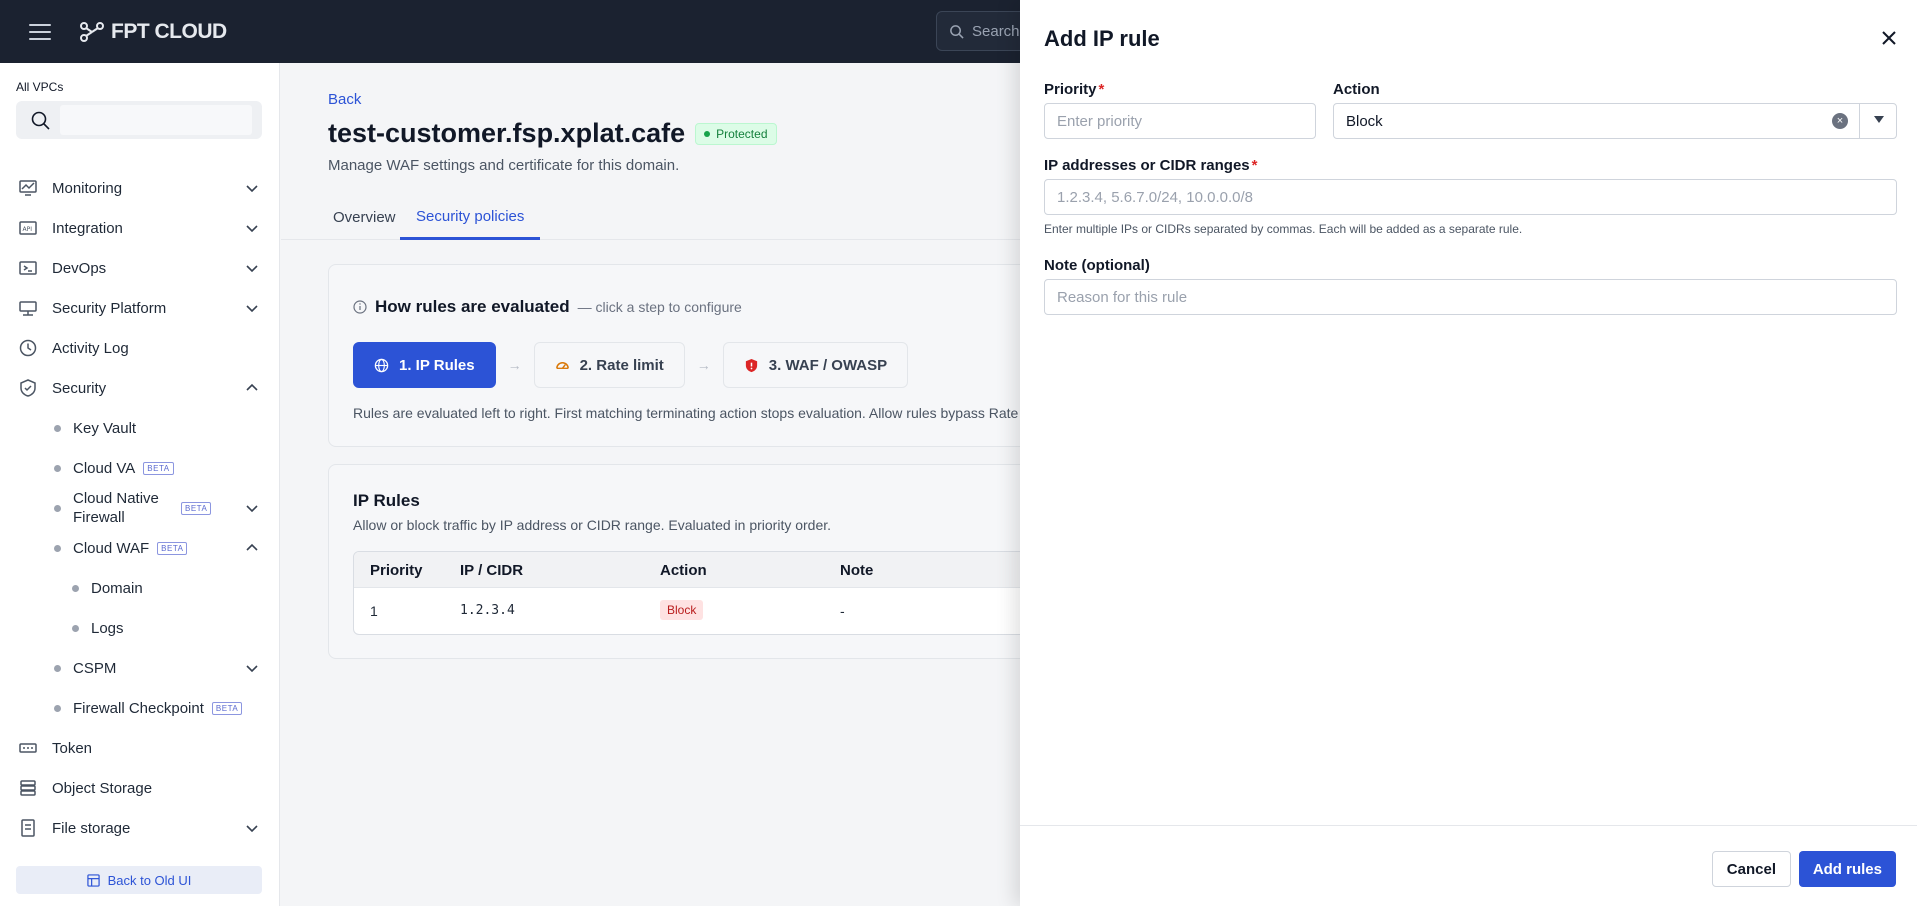  What do you see at coordinates (1102, 38) in the screenshot?
I see `drawer-title: Add IP rule` at bounding box center [1102, 38].